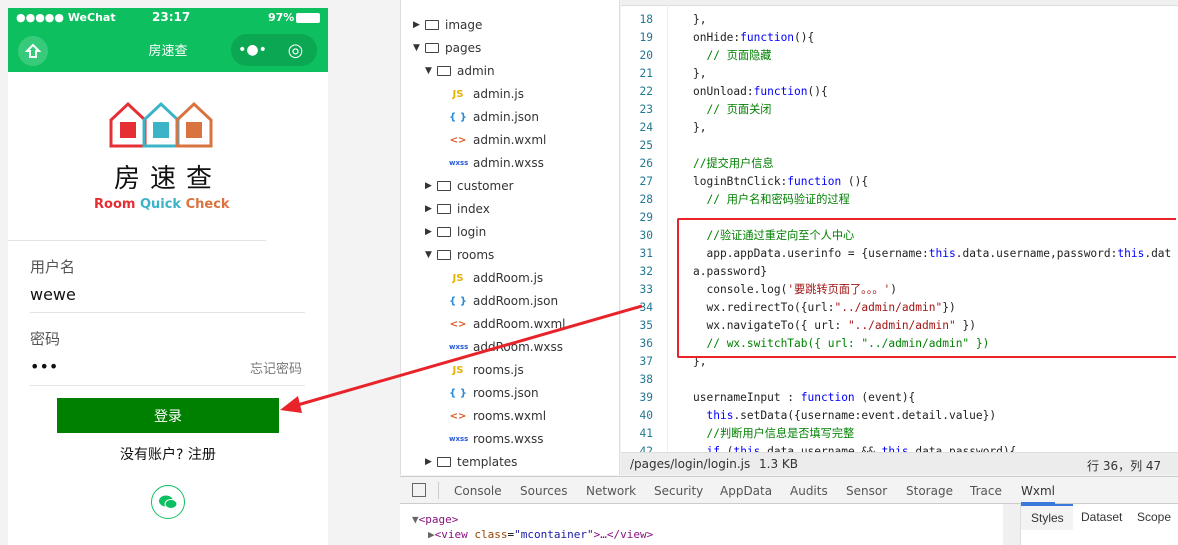 The height and width of the screenshot is (545, 1178). I want to click on tree-item-addroom-js: JS addRoom.js, so click(490, 278).